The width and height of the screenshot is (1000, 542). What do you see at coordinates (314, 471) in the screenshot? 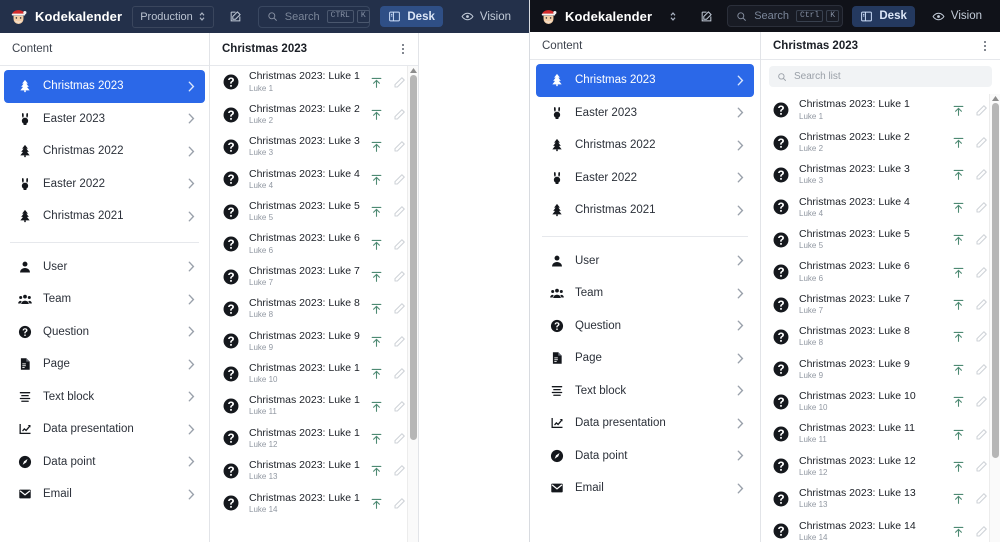
I see `list-item: Christmas 2023: Luke 13 Luke 13` at bounding box center [314, 471].